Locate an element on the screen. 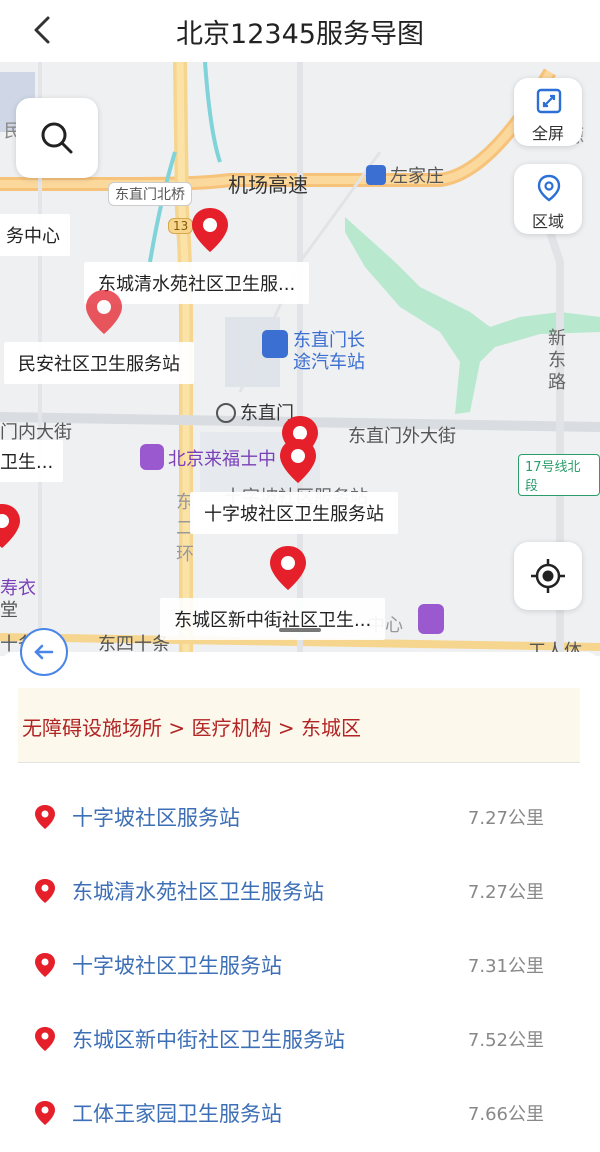 This screenshot has width=600, height=1152. region-pin-icon is located at coordinates (549, 188).